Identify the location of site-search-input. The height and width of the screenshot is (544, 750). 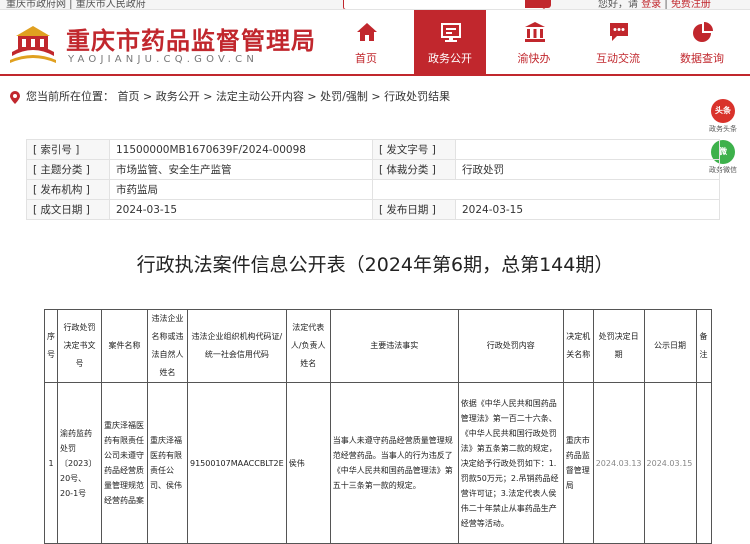
(444, 4).